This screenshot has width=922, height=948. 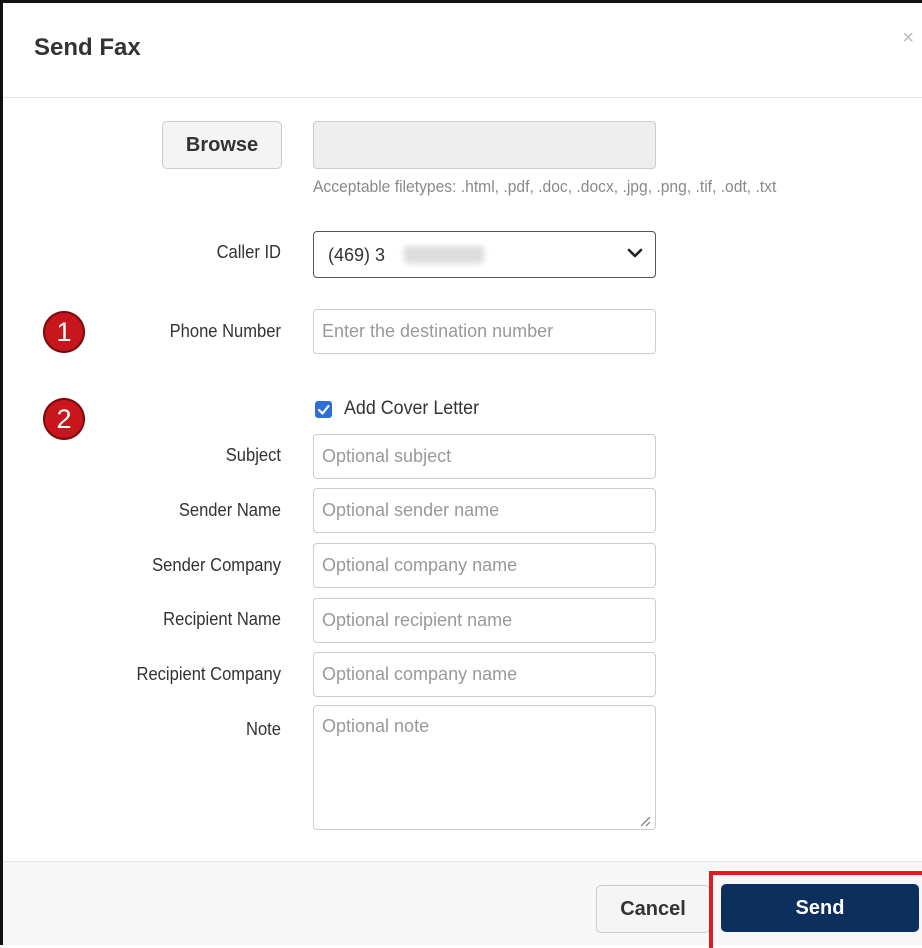 I want to click on cover-letter-checkbox, so click(x=323, y=409).